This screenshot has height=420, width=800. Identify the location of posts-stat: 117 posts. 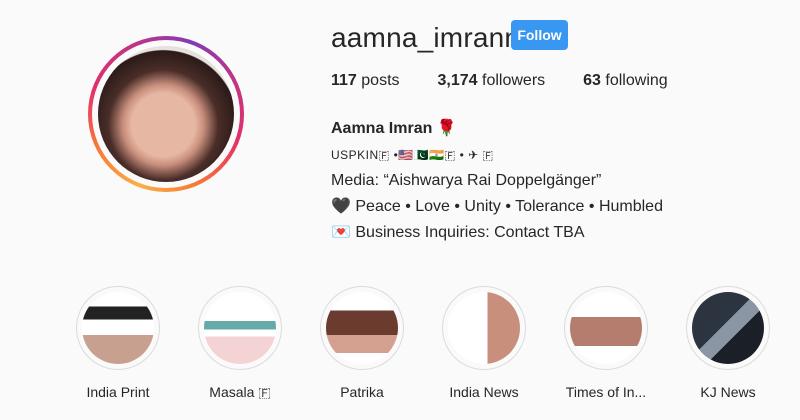
(365, 81).